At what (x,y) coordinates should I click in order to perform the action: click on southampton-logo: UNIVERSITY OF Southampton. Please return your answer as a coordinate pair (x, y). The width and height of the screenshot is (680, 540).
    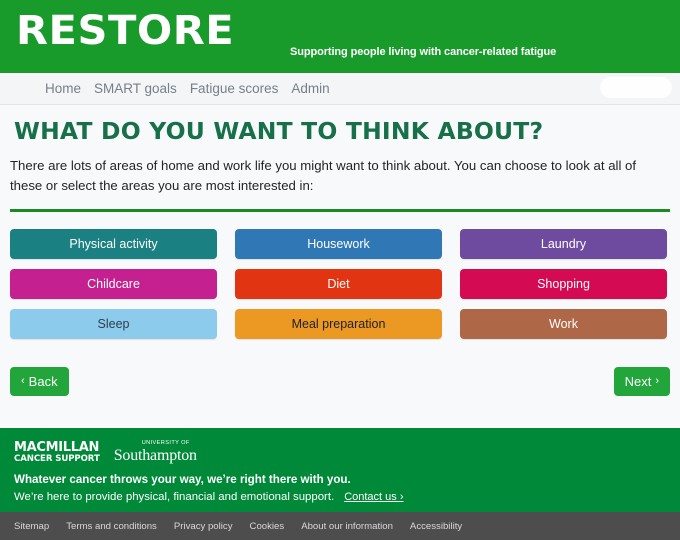
    Looking at the image, I should click on (155, 452).